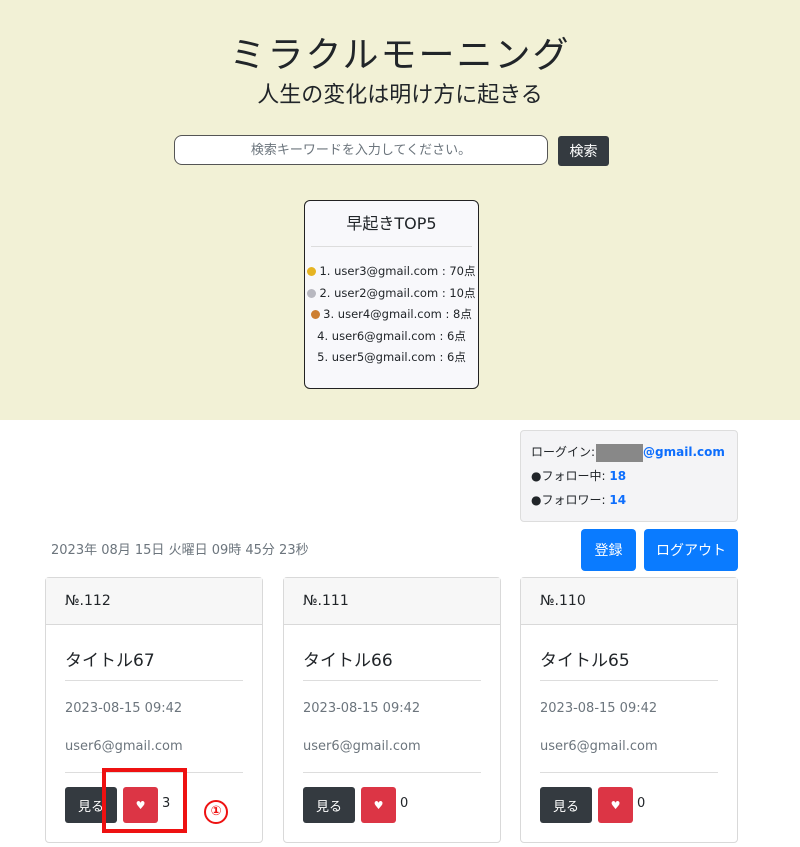 This screenshot has width=800, height=847. I want to click on masked-username, so click(620, 452).